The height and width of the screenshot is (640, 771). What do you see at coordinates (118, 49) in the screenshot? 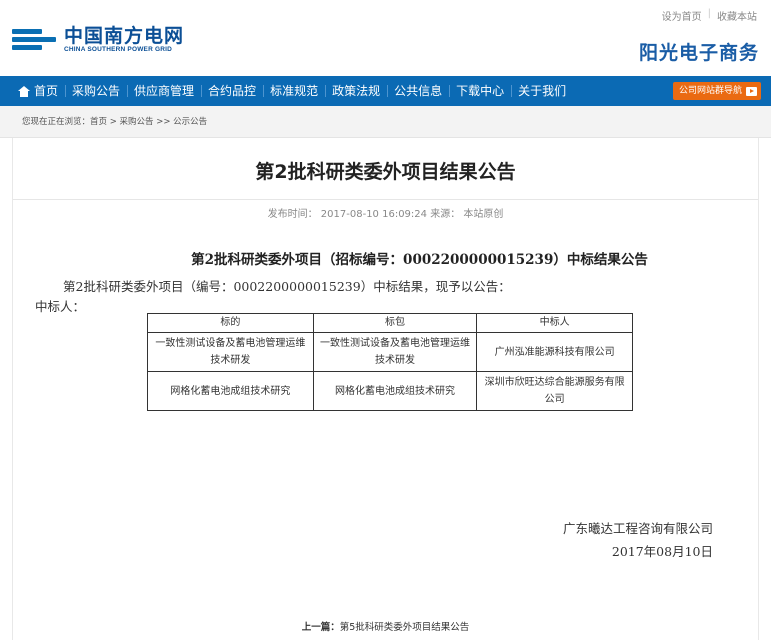
I see `logo-subtitle: CHINA SOUTHERN POWER GRID` at bounding box center [118, 49].